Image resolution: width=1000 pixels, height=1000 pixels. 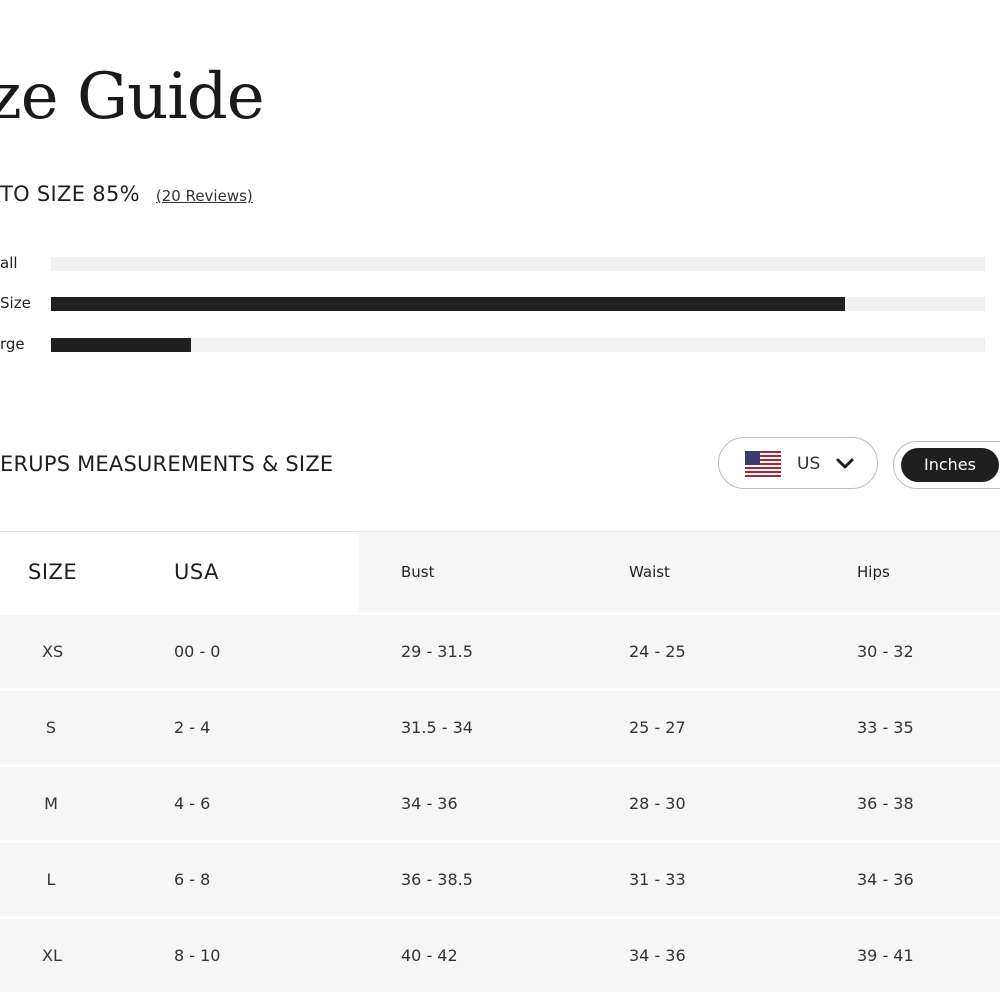 I want to click on fit-bar-label: all, so click(x=9, y=263).